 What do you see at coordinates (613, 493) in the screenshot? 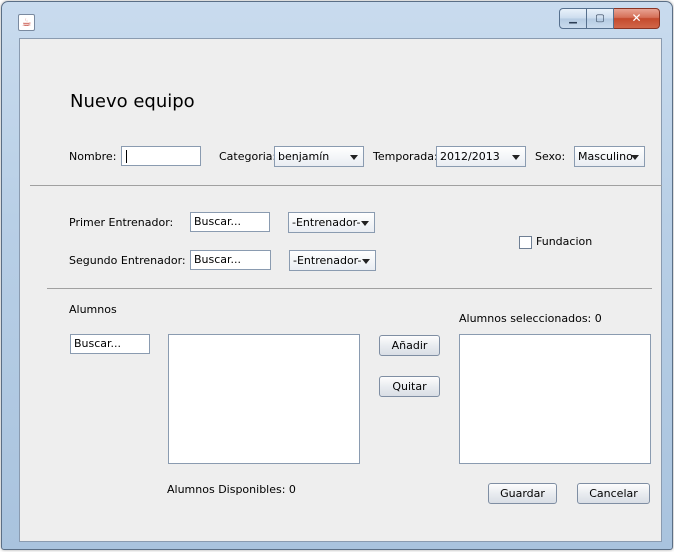
I see `cancel-button: Cancelar` at bounding box center [613, 493].